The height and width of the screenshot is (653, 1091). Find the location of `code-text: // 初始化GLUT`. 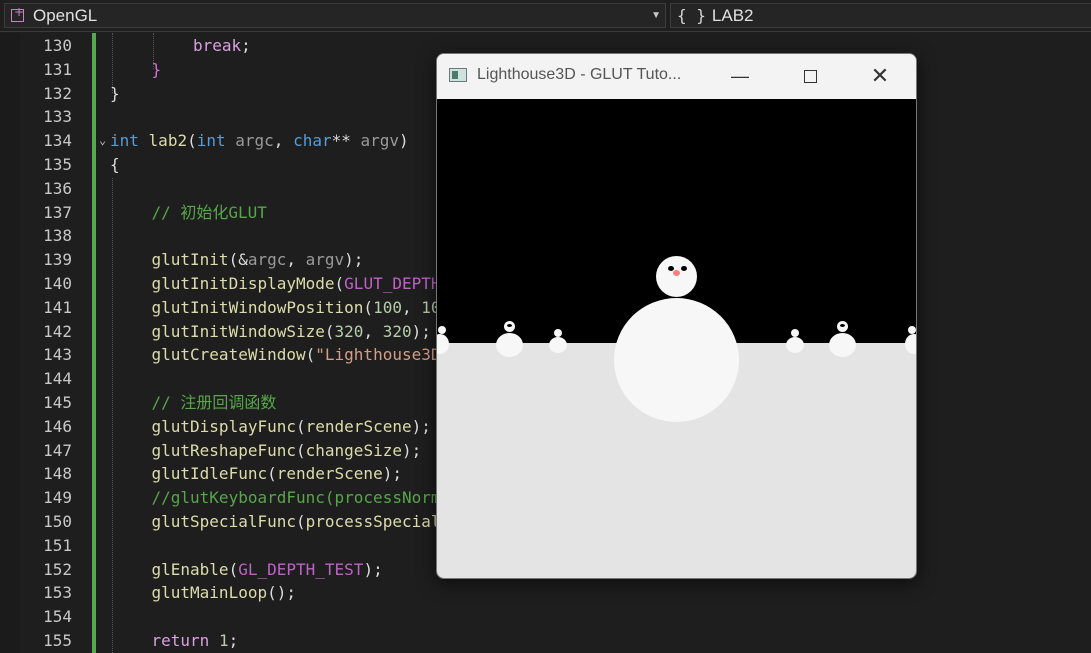

code-text: // 初始化GLUT is located at coordinates (209, 212).